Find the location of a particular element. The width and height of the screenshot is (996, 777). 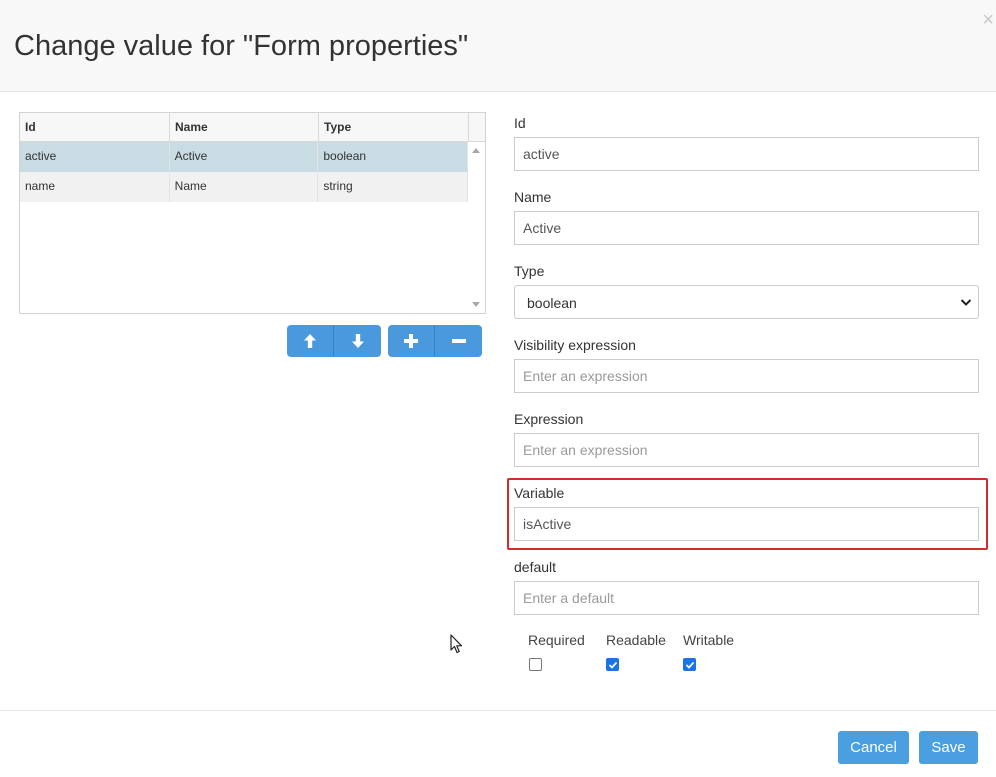

readable-checkbox is located at coordinates (612, 664).